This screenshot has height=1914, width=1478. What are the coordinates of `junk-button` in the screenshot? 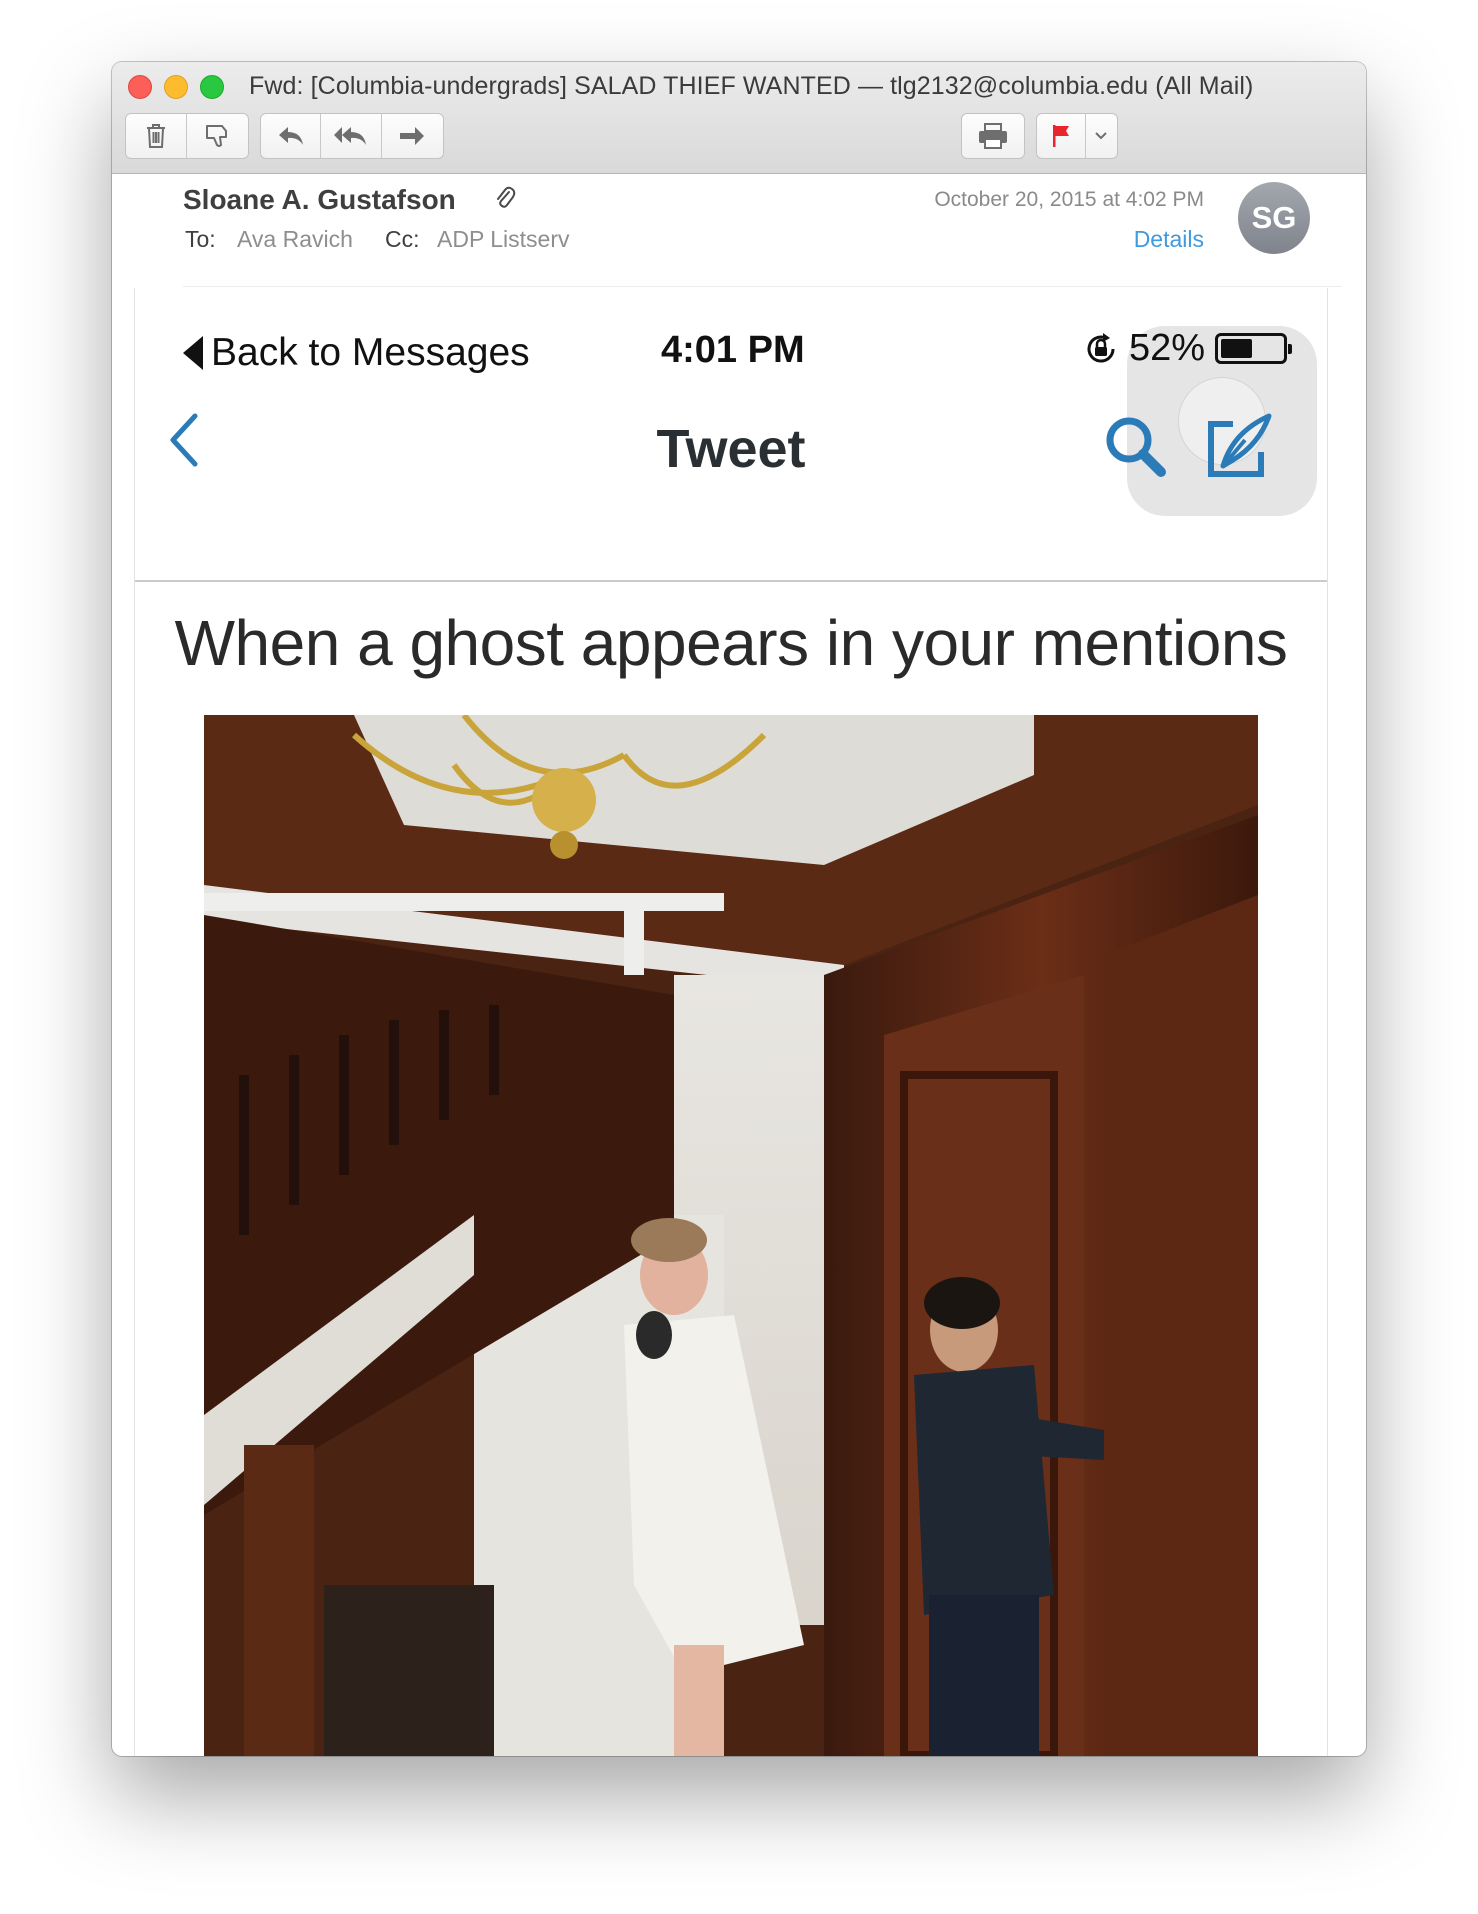 It's located at (217, 136).